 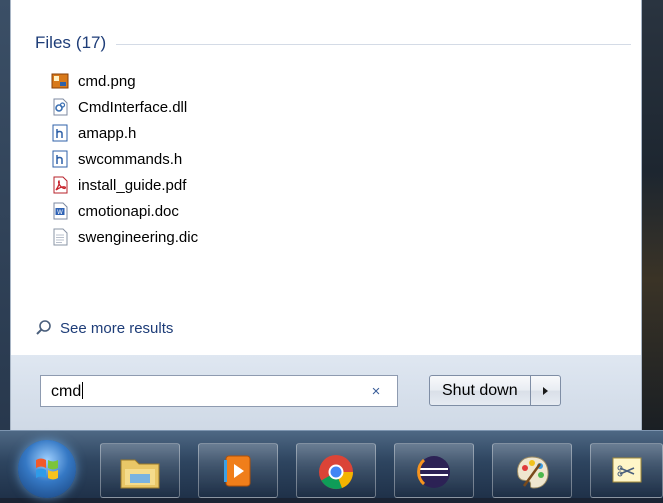 I want to click on dll-file-icon, so click(x=60, y=107).